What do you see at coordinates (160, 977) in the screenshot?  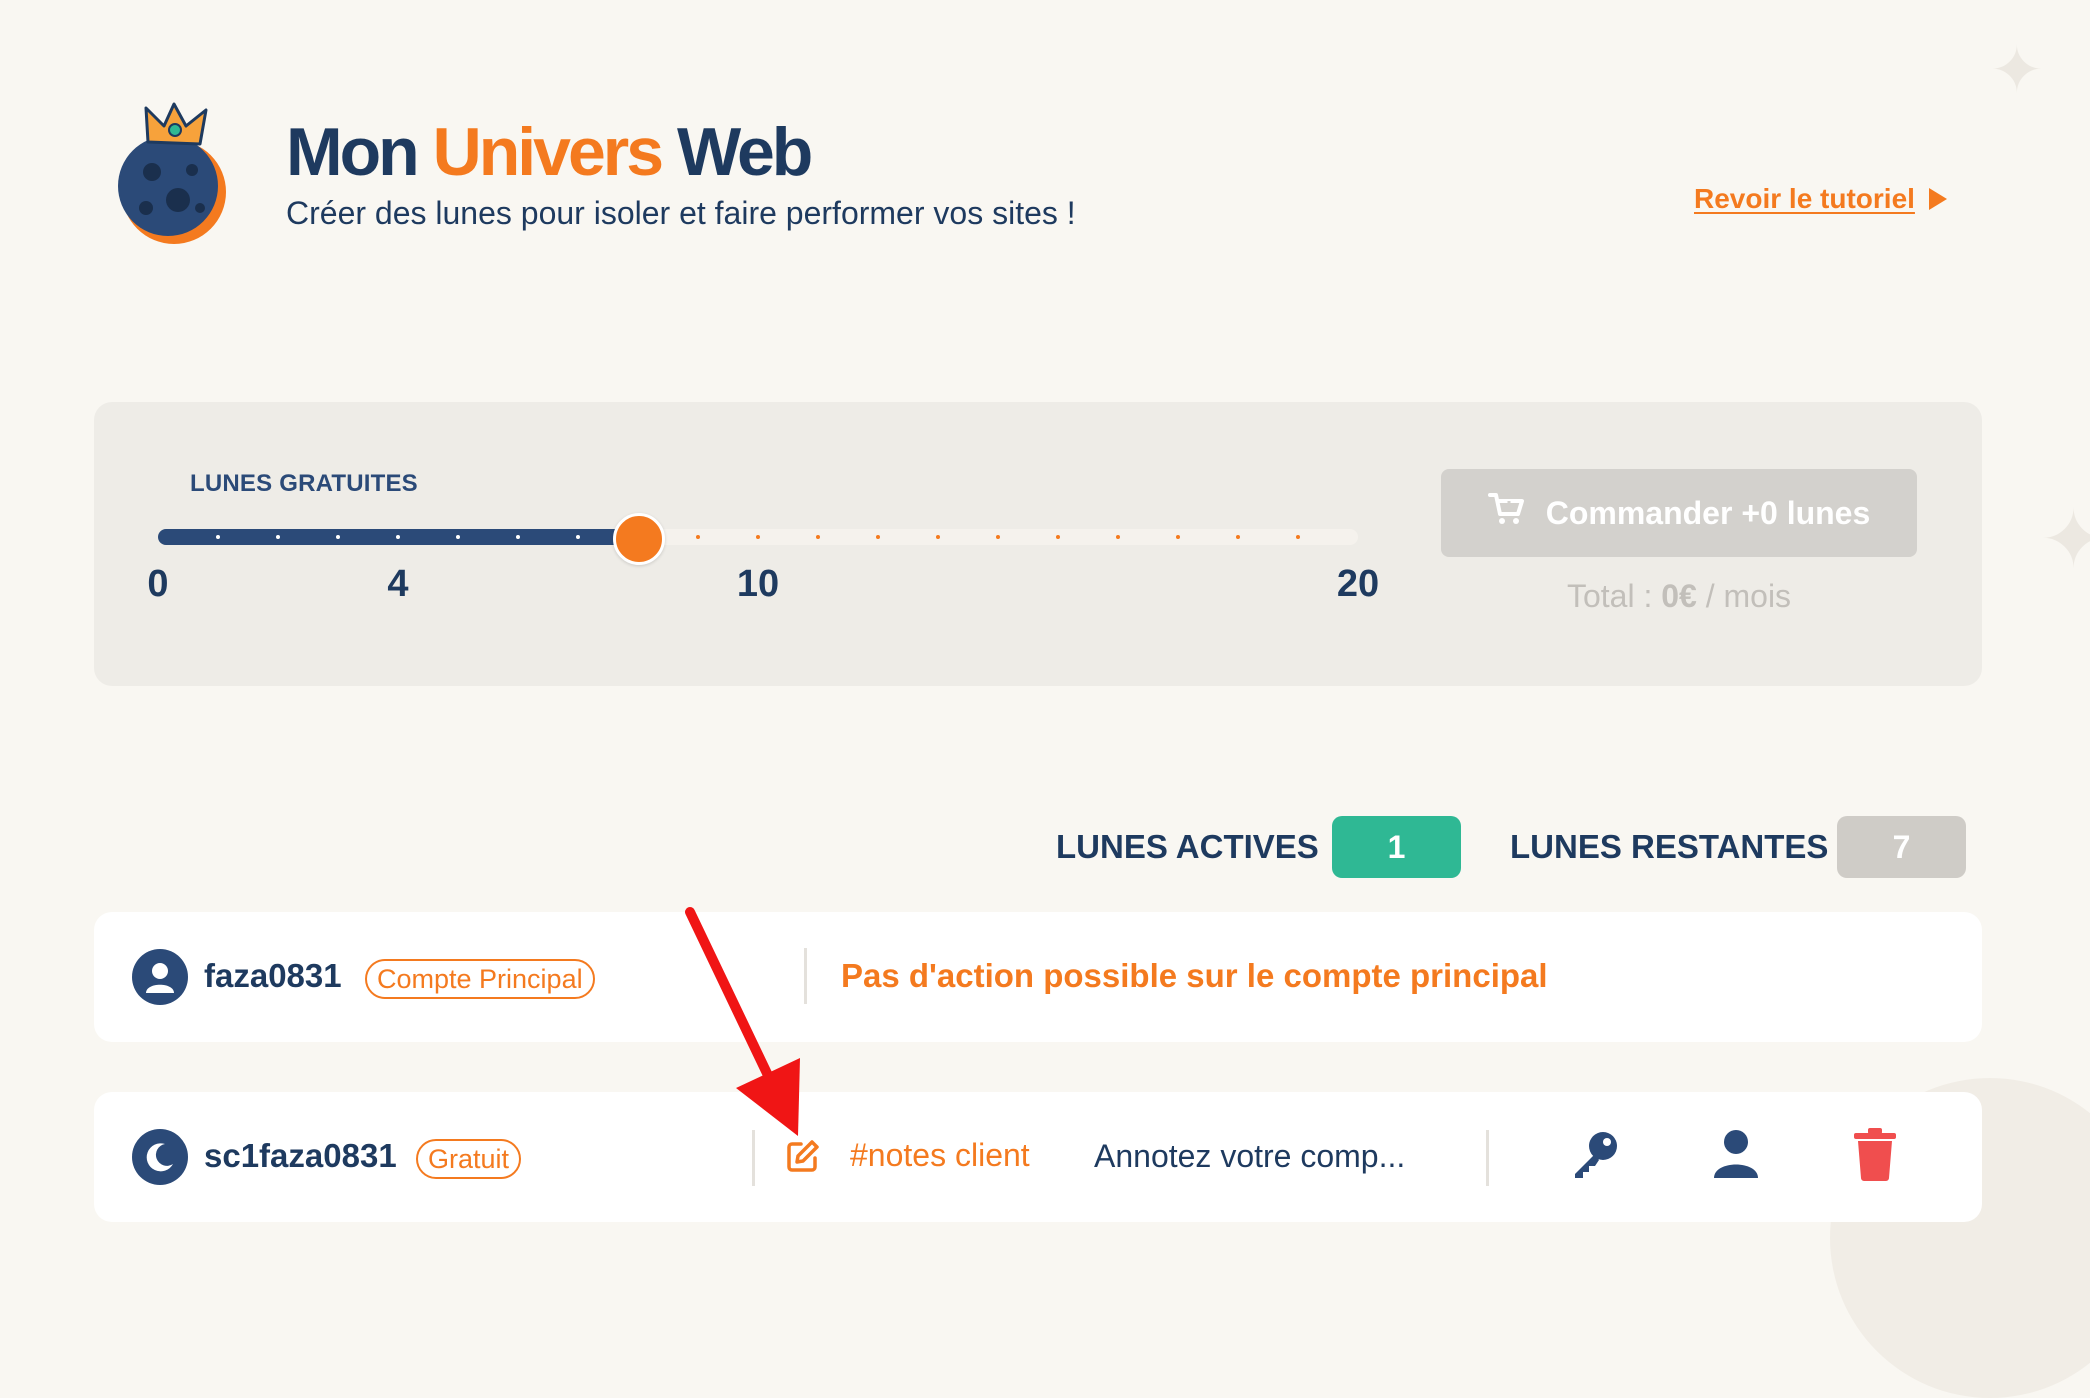 I see `user-avatar-icon` at bounding box center [160, 977].